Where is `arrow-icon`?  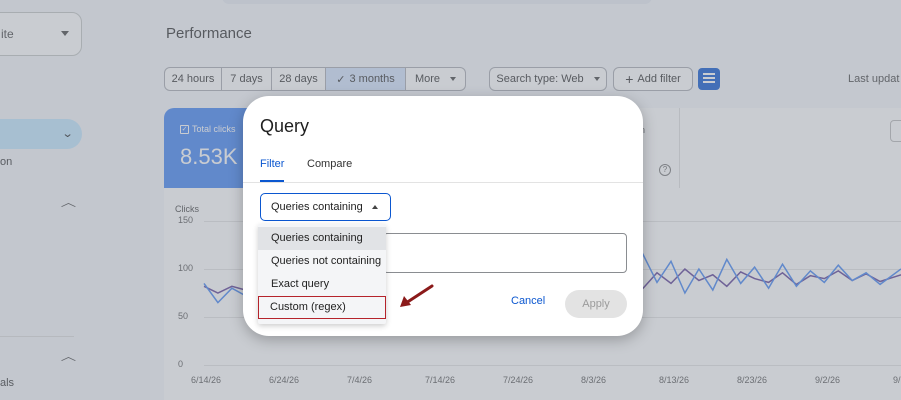
arrow-icon is located at coordinates (417, 295).